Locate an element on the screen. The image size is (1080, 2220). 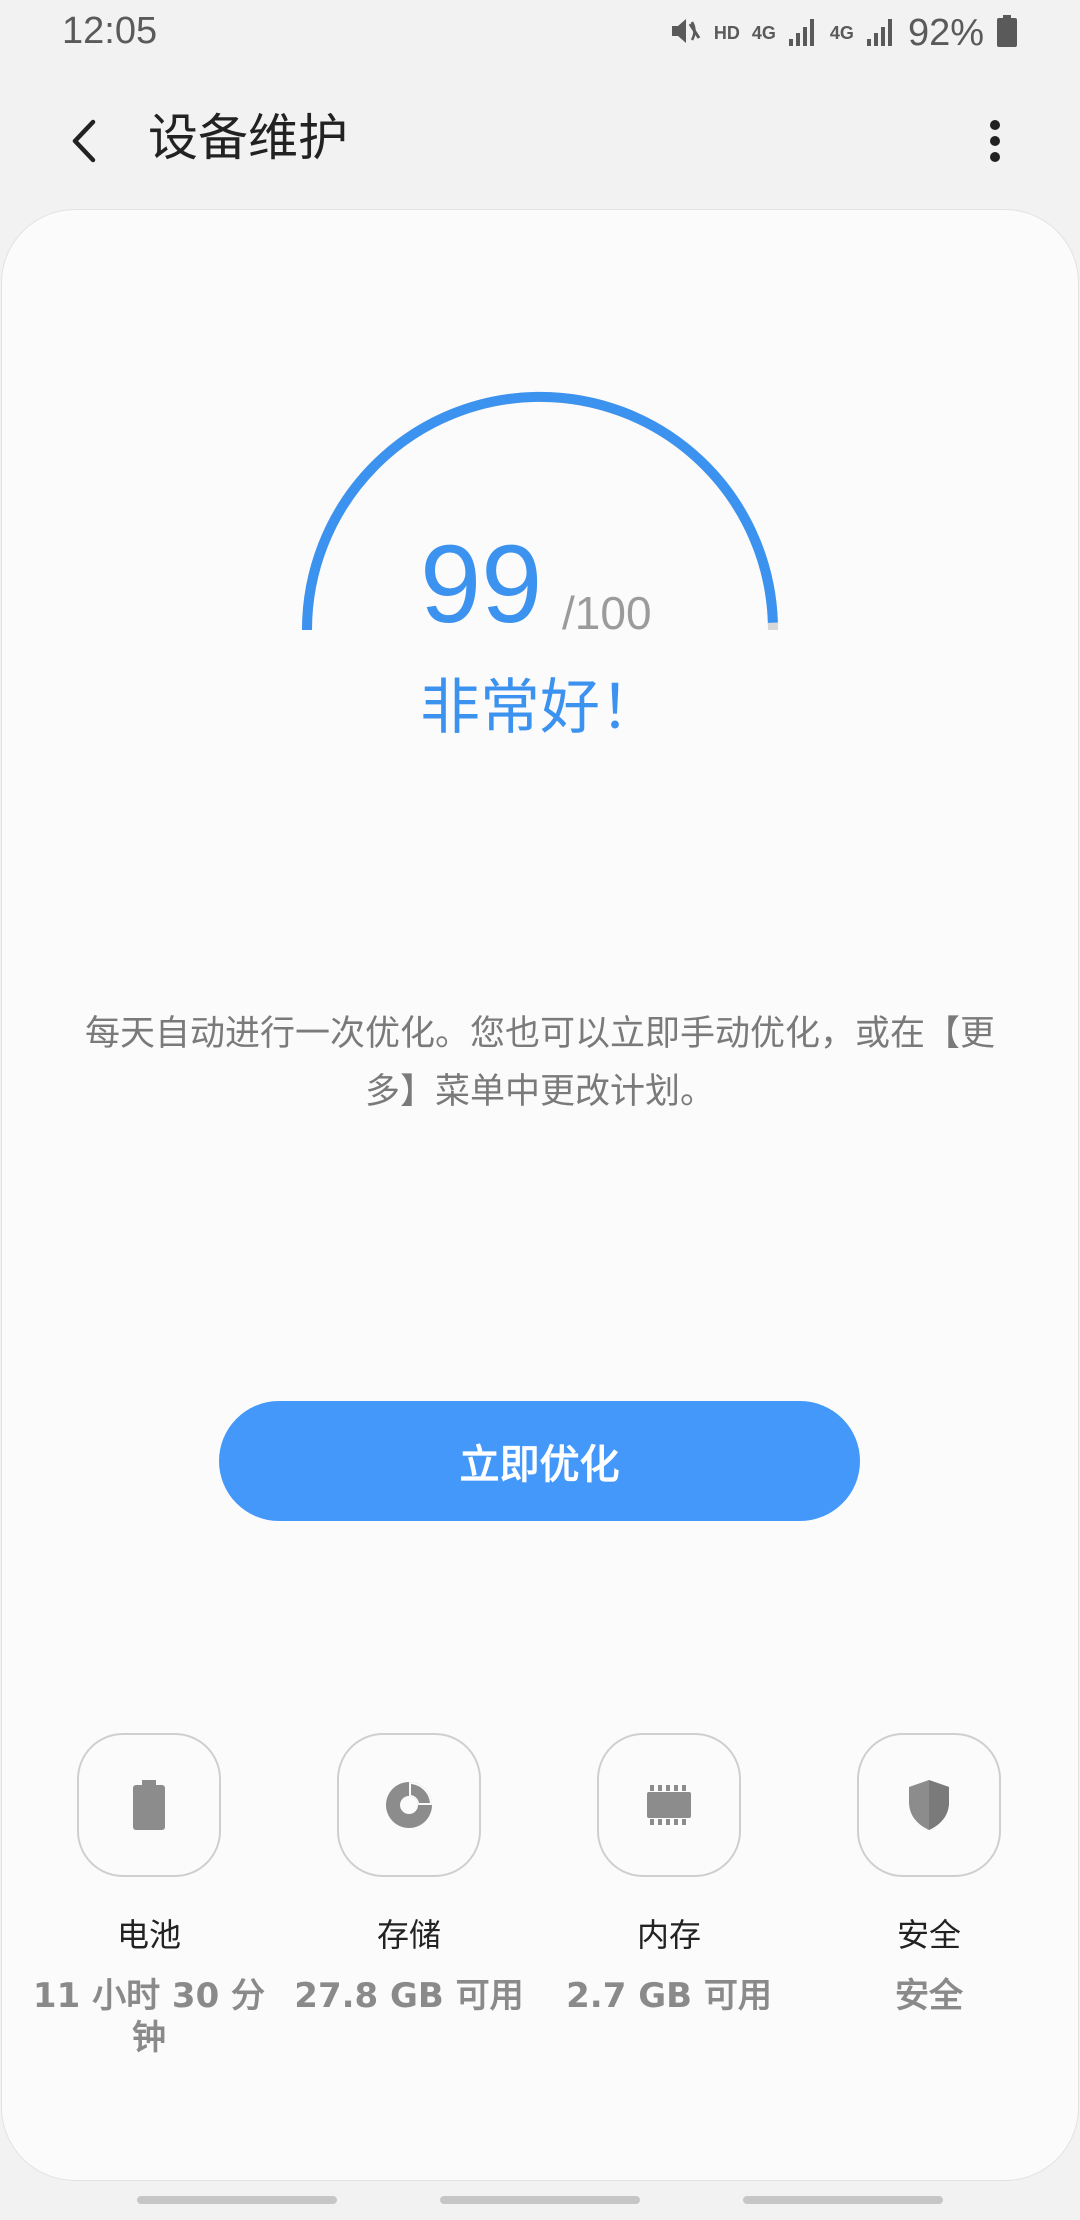
score-value: 99 is located at coordinates (481, 584).